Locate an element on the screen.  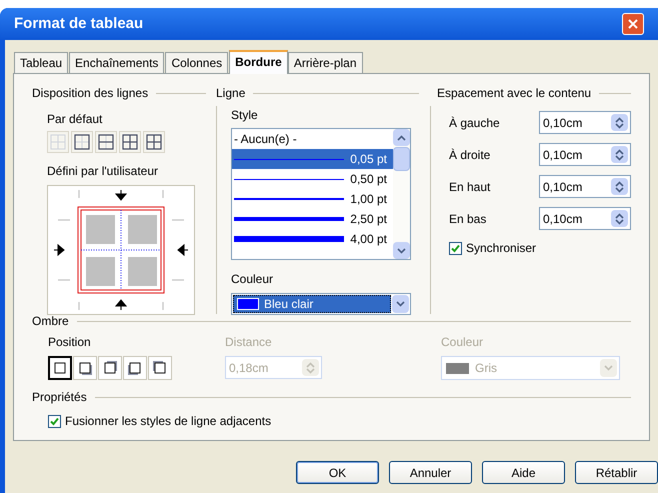
group-title: Propriétés is located at coordinates (59, 397).